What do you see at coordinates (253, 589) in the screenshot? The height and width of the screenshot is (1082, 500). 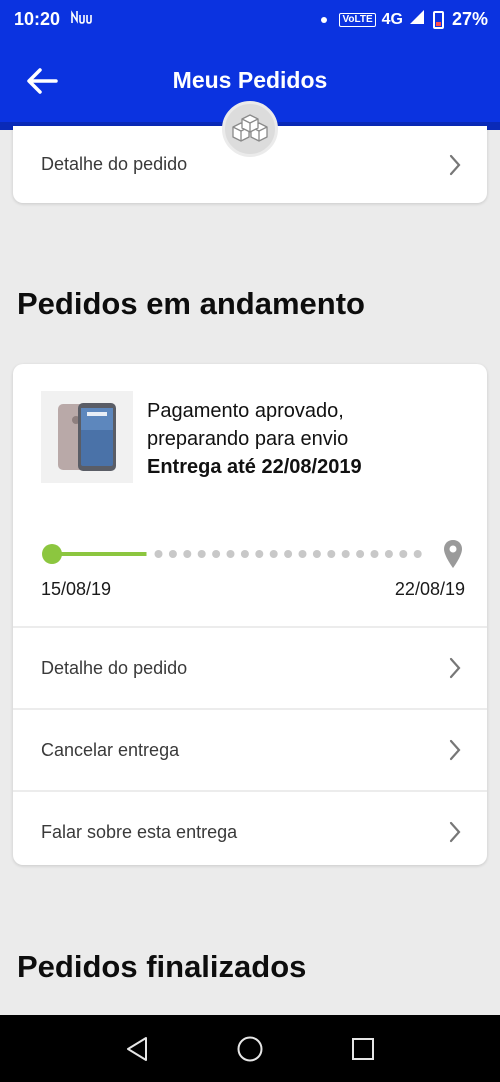 I see `tracker-dates: 15/08/19 22/08/19` at bounding box center [253, 589].